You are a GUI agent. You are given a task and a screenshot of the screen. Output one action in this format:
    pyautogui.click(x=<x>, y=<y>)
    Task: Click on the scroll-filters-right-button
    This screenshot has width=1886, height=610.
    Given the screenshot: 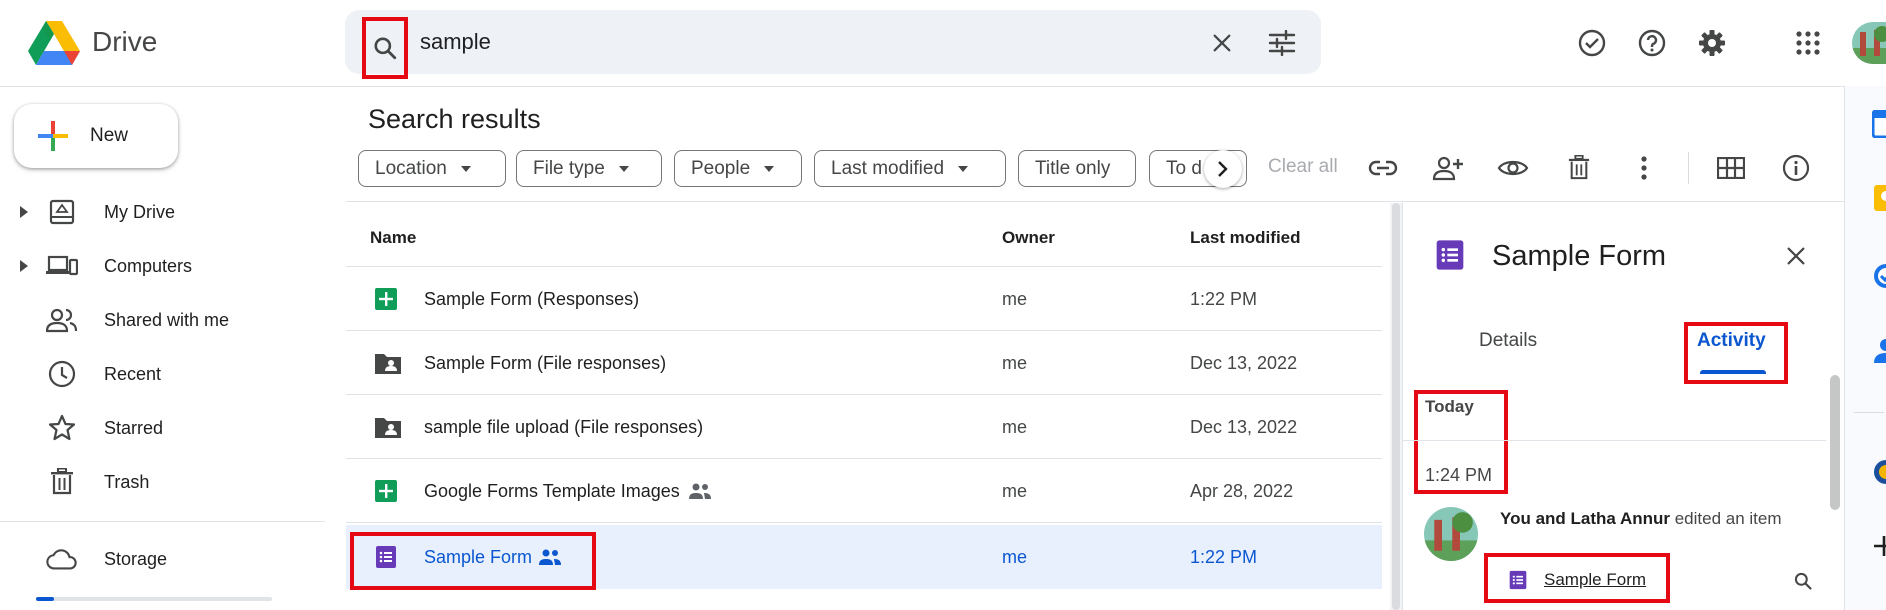 What is the action you would take?
    pyautogui.click(x=1223, y=169)
    